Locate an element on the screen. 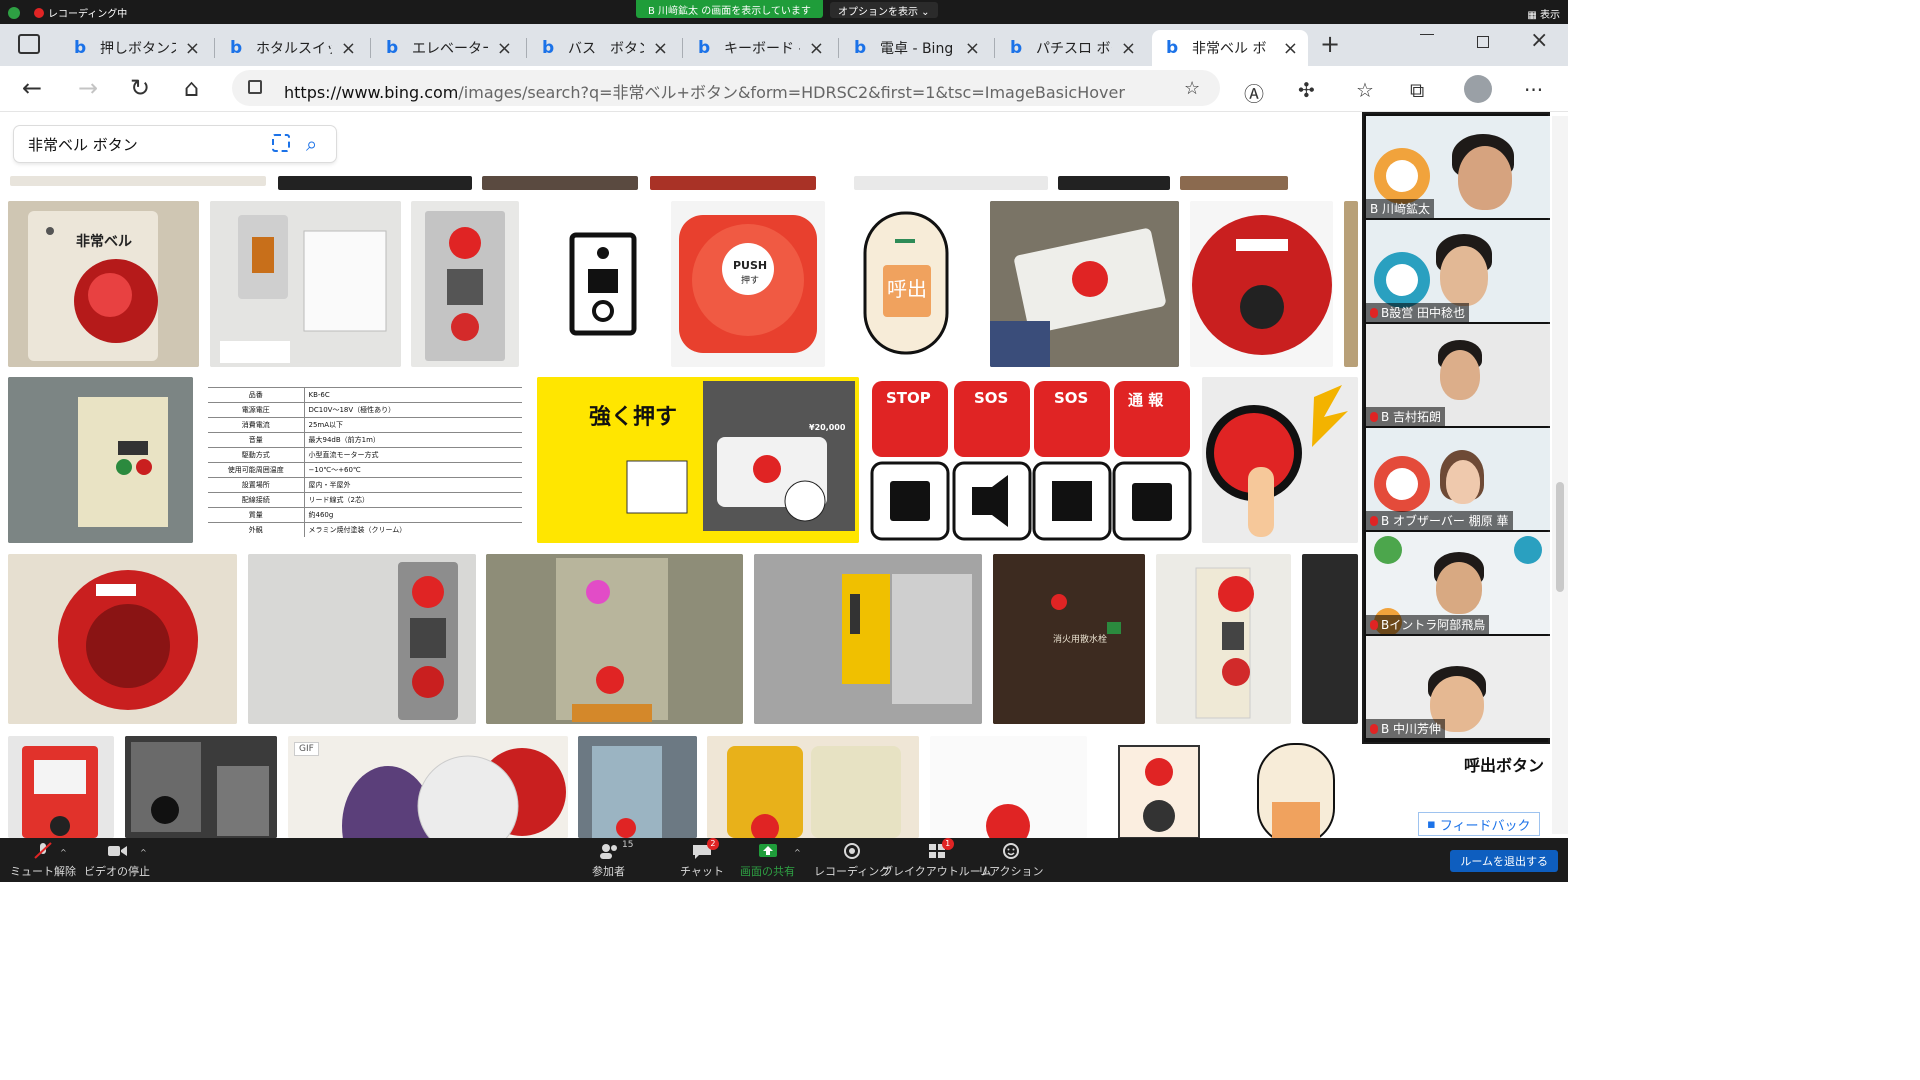 The width and height of the screenshot is (1920, 1080). image-result-sanyo-unit is located at coordinates (201, 787).